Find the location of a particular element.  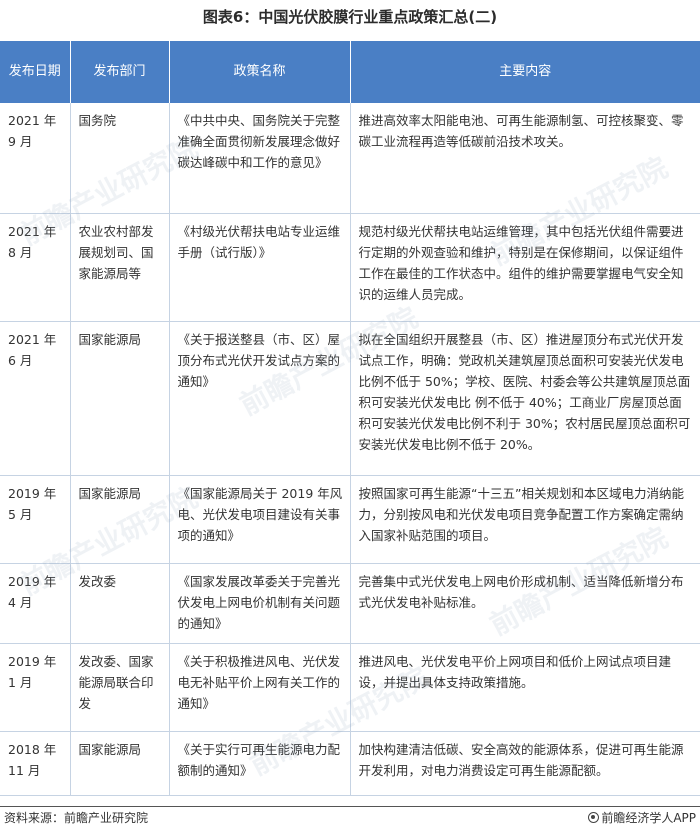

cell-policy: 《国家发展改革委关于完善光伏发电上网电价机制有关问题的通知》 is located at coordinates (260, 603).